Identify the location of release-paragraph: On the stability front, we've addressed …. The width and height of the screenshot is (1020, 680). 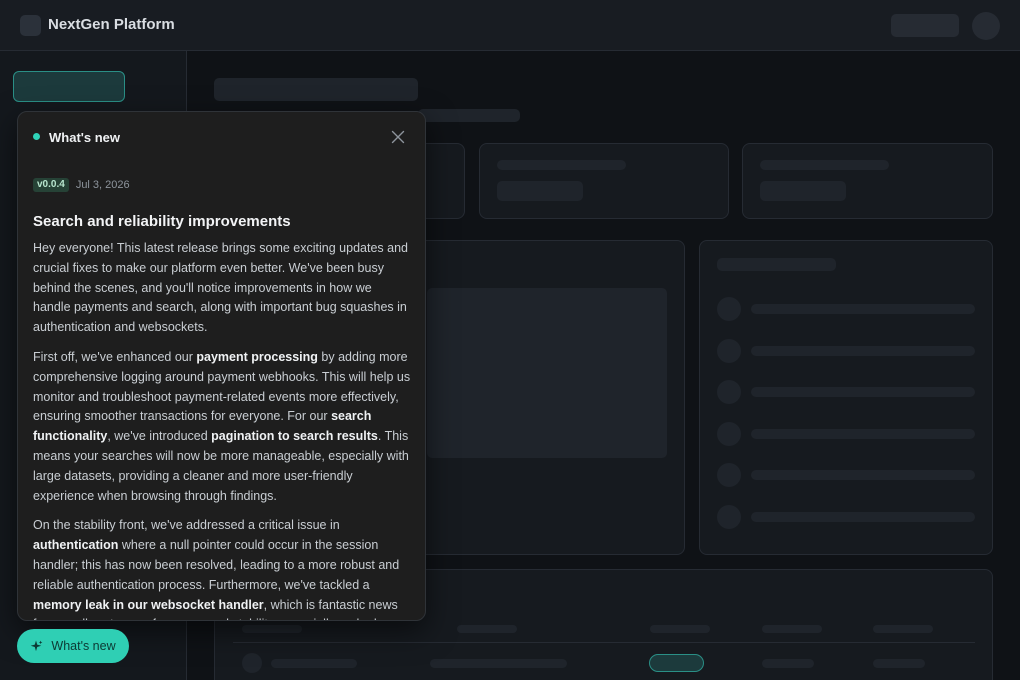
(222, 568).